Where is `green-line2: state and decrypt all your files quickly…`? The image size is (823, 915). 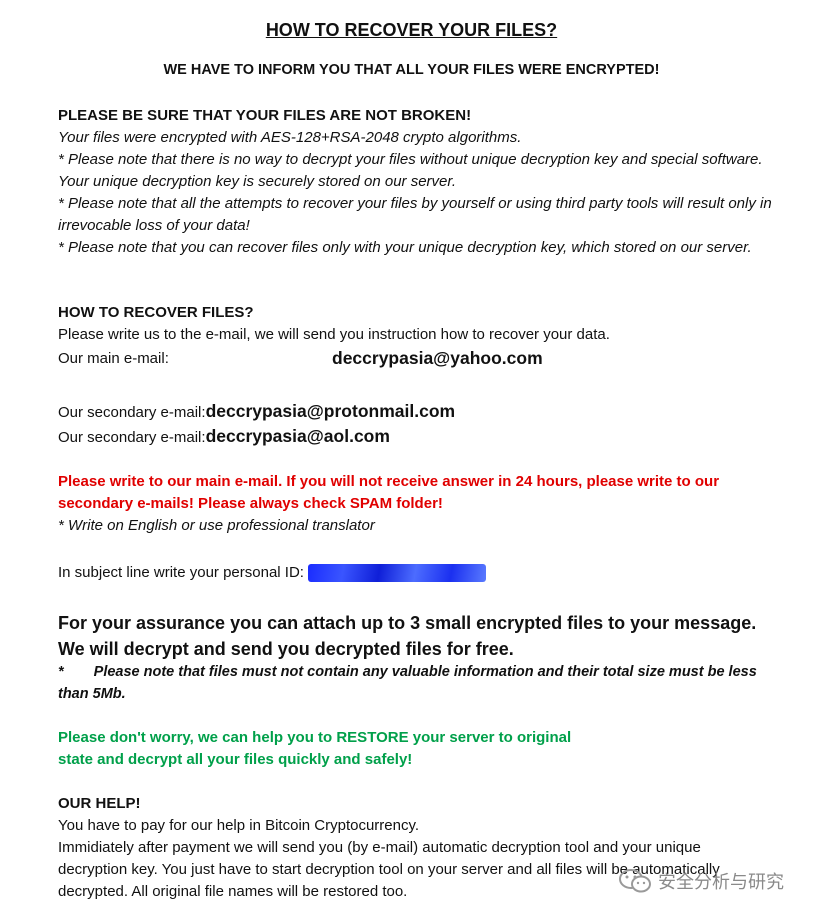 green-line2: state and decrypt all your files quickly… is located at coordinates (235, 759).